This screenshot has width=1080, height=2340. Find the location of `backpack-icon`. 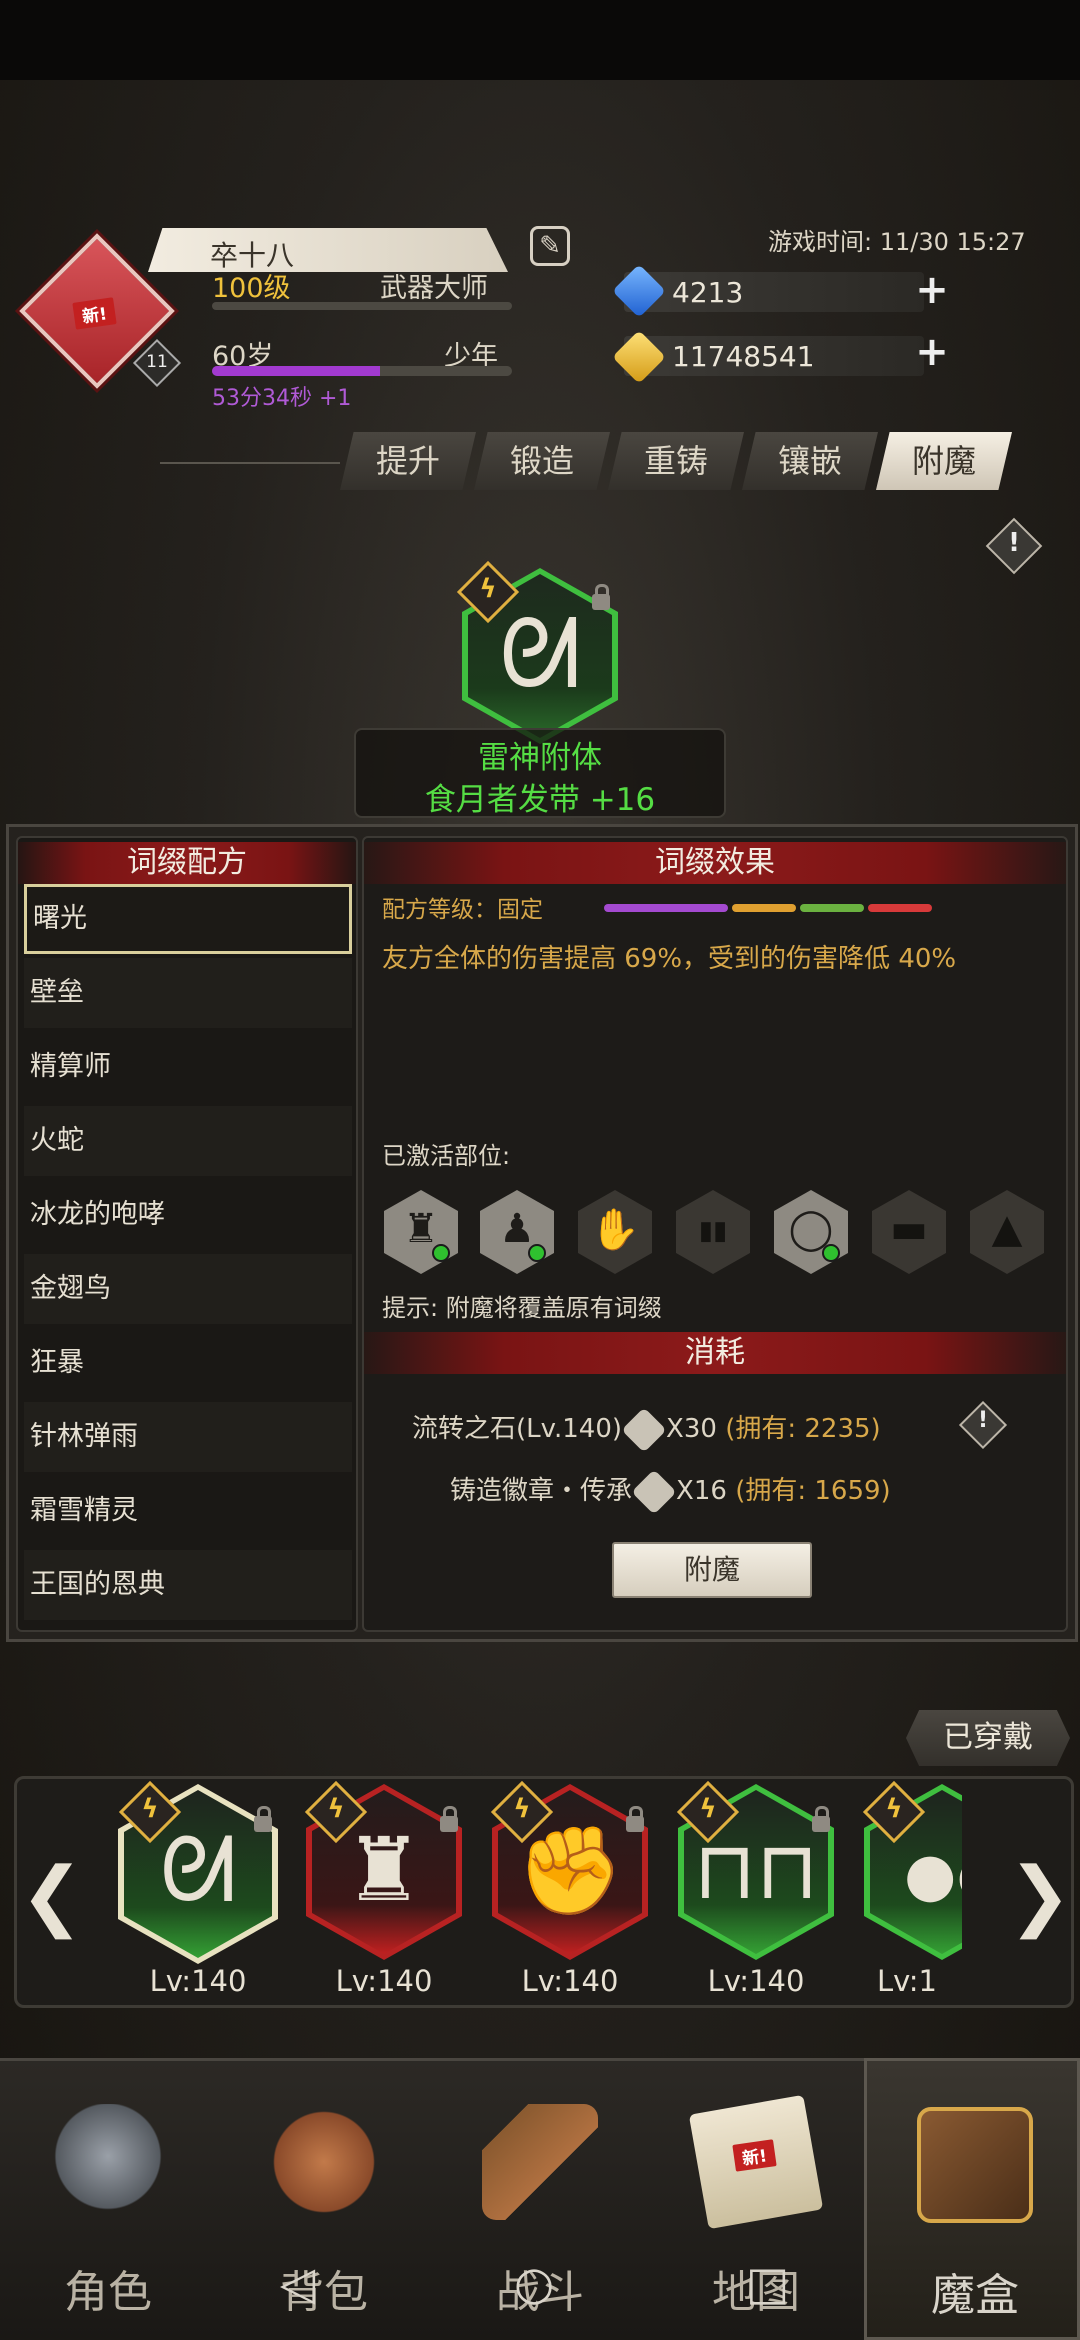

backpack-icon is located at coordinates (324, 2162).